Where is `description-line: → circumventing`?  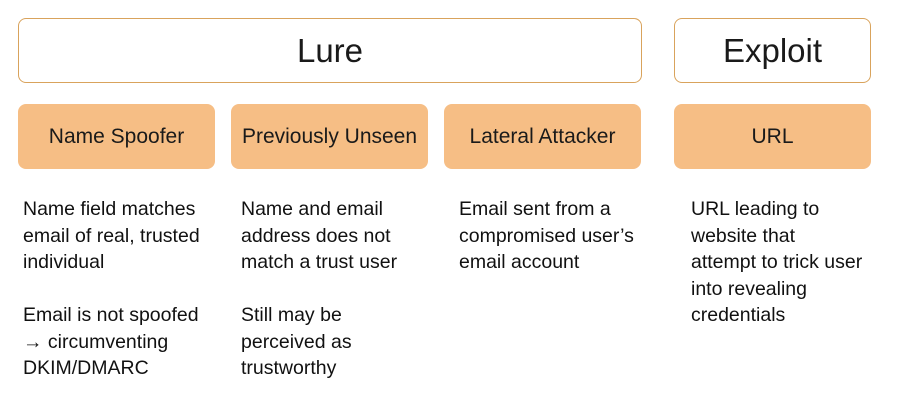 description-line: → circumventing is located at coordinates (96, 341).